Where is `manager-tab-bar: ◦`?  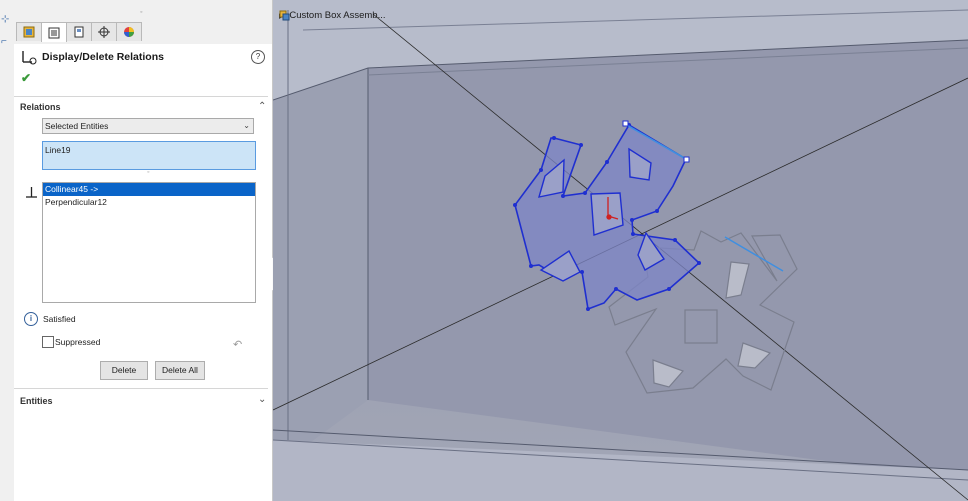 manager-tab-bar: ◦ is located at coordinates (143, 22).